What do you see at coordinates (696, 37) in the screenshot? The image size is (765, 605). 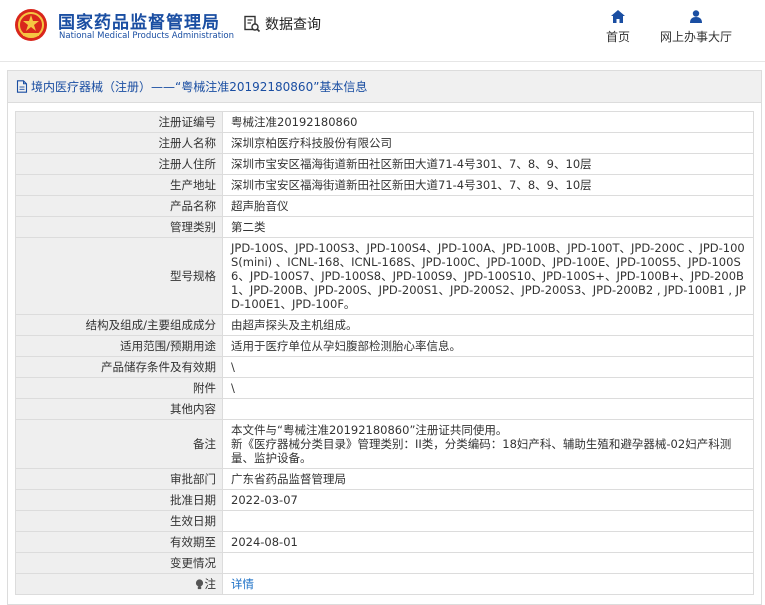 I see `nav-online-hall-label: 网上办事大厅` at bounding box center [696, 37].